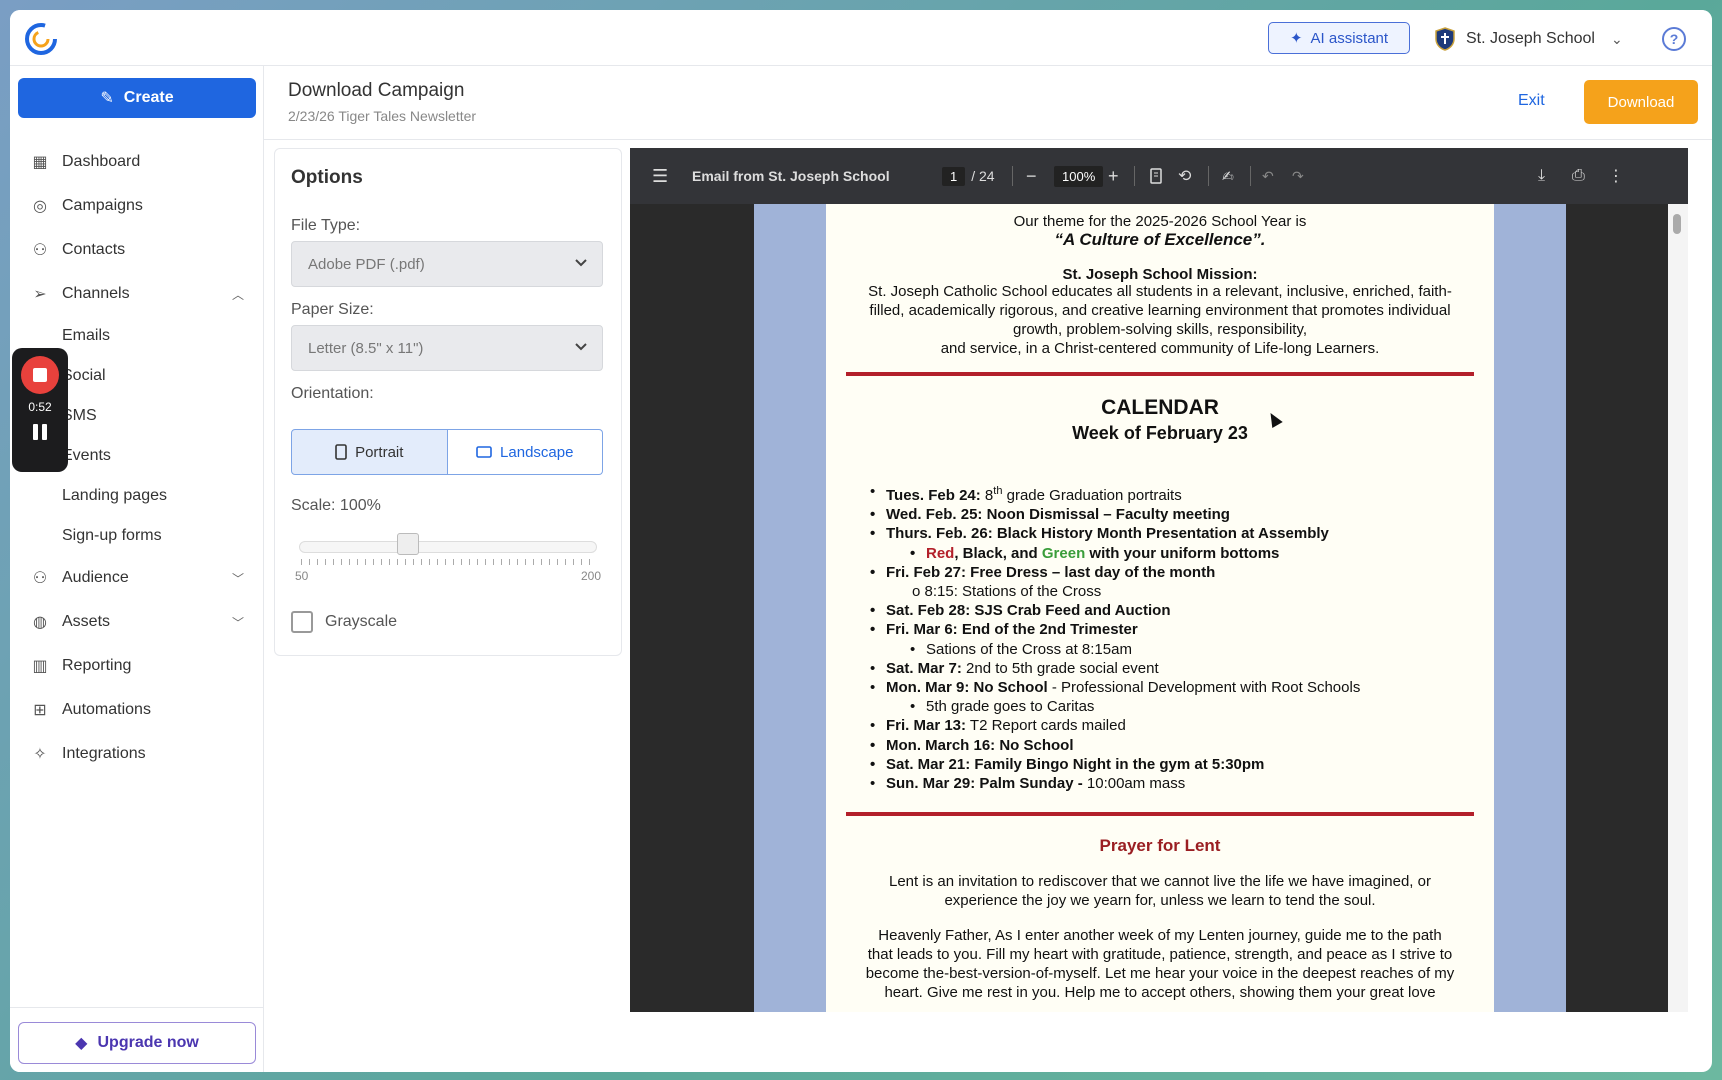 Image resolution: width=1722 pixels, height=1080 pixels. I want to click on sidebar-item-label: Dashboard, so click(101, 161).